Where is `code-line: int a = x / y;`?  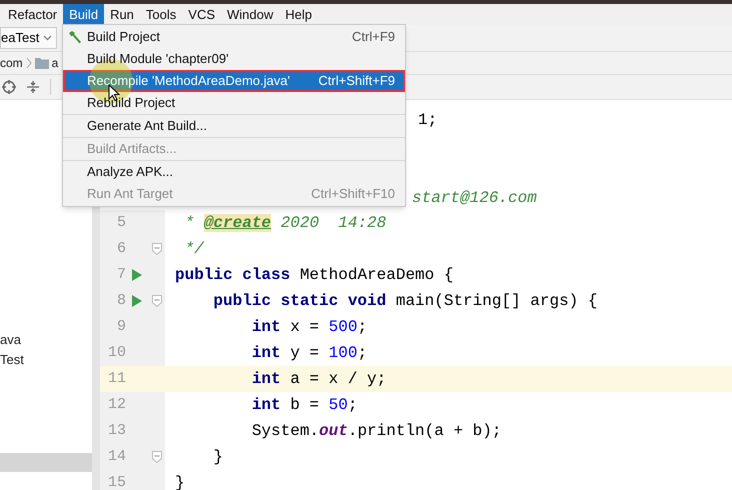 code-line: int a = x / y; is located at coordinates (318, 379).